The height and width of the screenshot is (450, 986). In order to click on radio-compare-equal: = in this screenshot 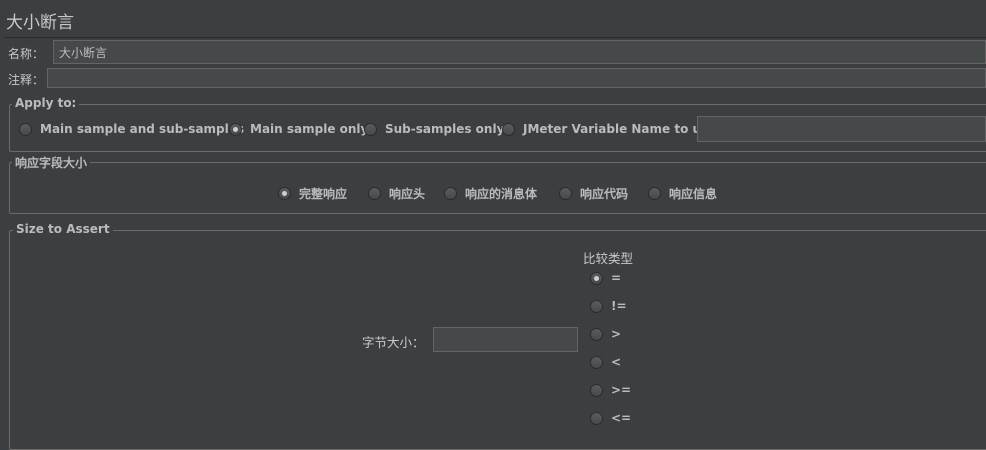, I will do `click(605, 278)`.